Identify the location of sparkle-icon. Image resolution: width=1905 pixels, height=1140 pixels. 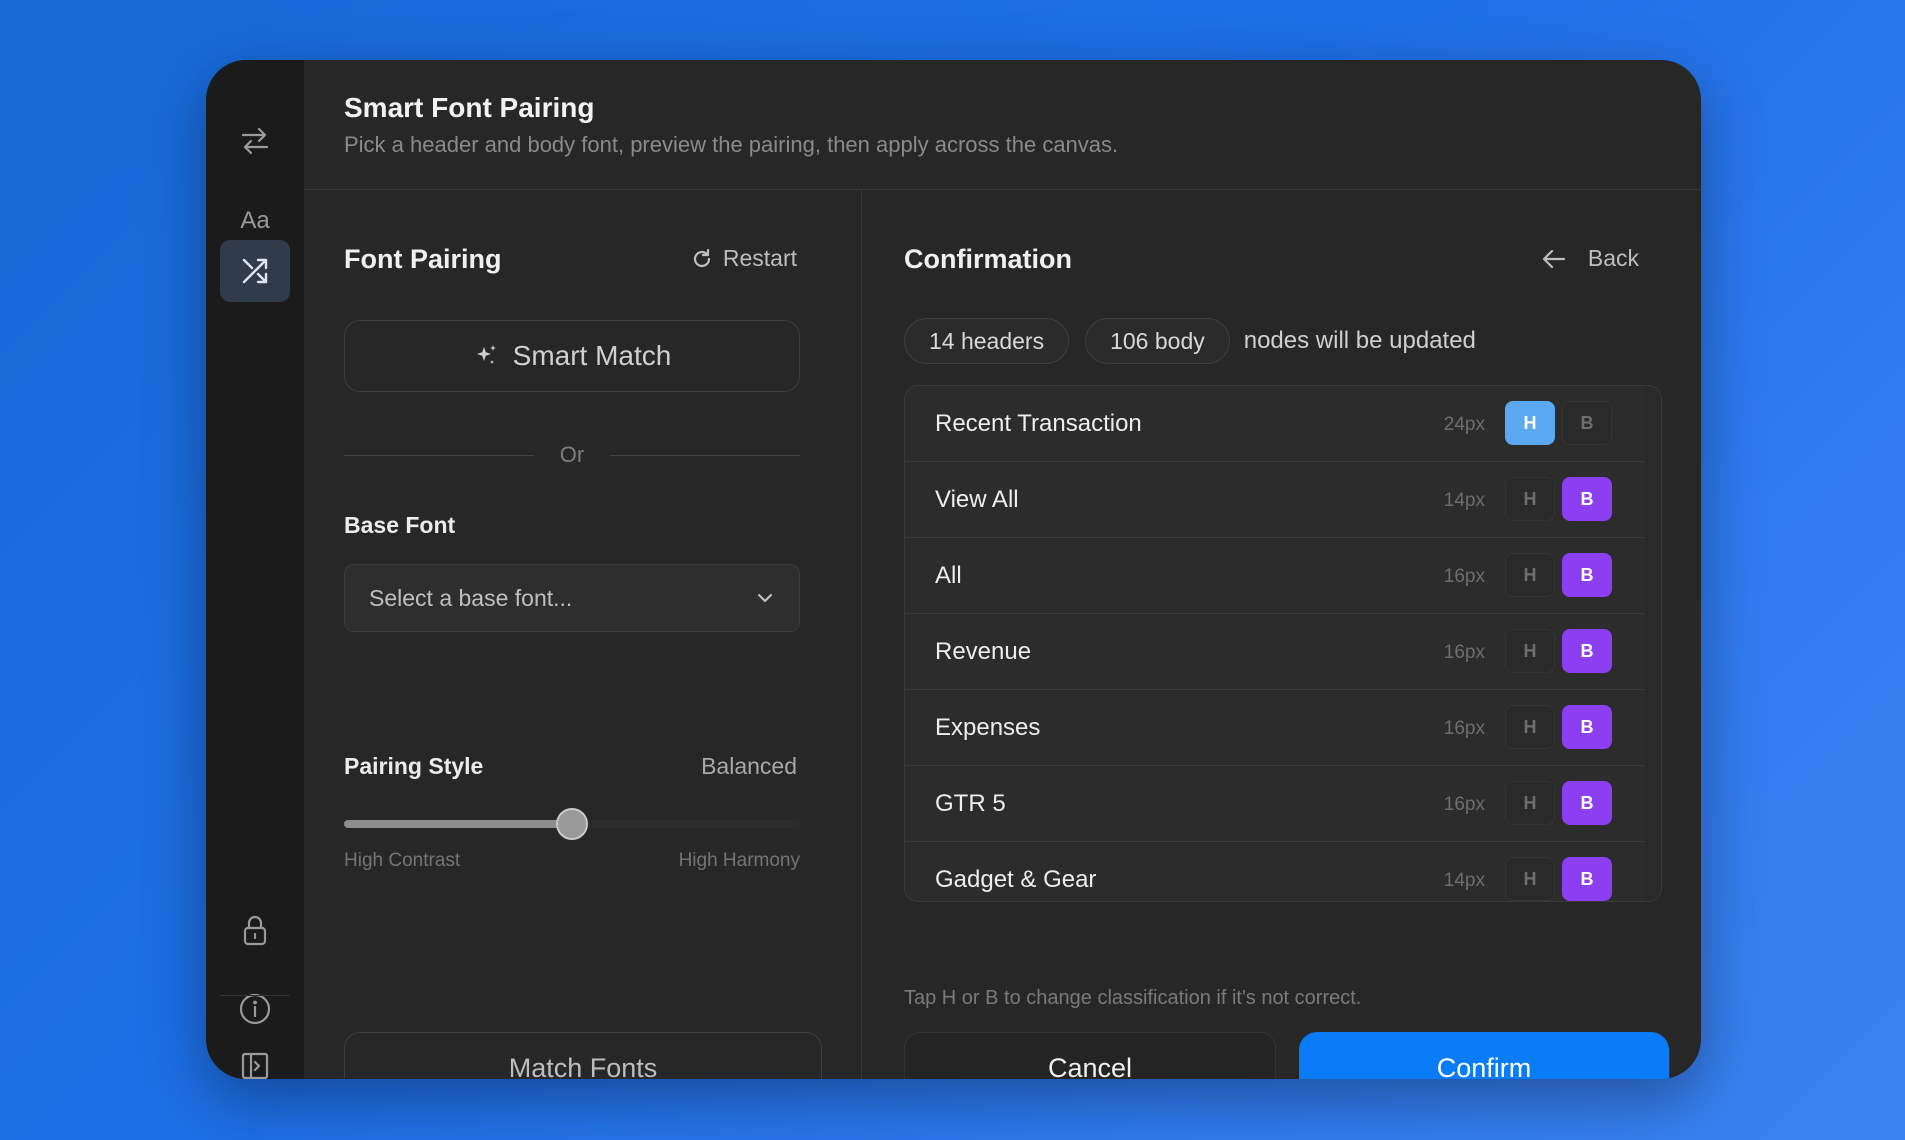
(486, 354).